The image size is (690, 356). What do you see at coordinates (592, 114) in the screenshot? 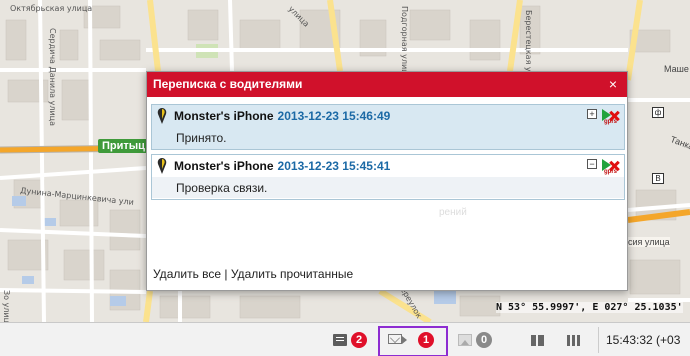
I see `expand-icon: +` at bounding box center [592, 114].